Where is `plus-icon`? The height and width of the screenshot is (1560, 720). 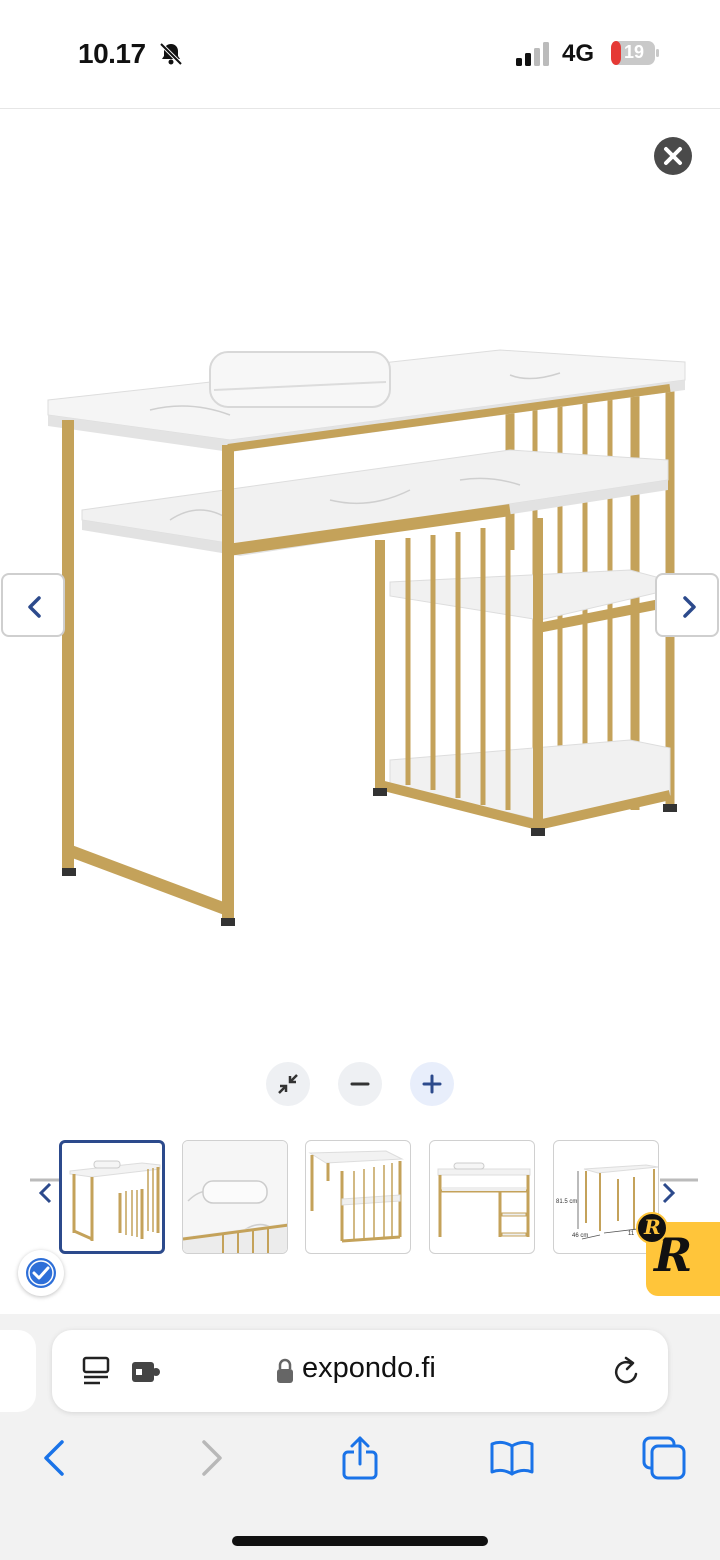
plus-icon is located at coordinates (432, 1084).